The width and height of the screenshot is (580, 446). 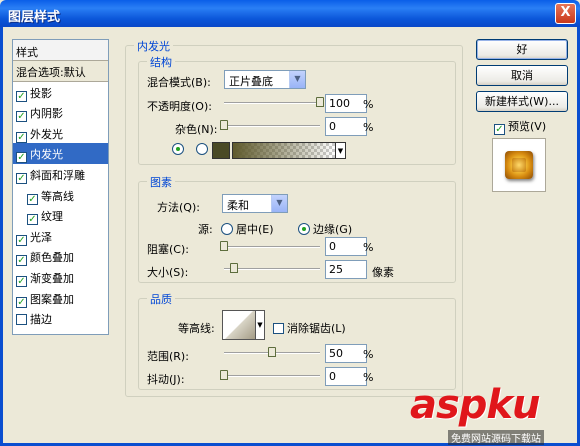 What do you see at coordinates (178, 207) in the screenshot?
I see `technique-label: 方法(Q):` at bounding box center [178, 207].